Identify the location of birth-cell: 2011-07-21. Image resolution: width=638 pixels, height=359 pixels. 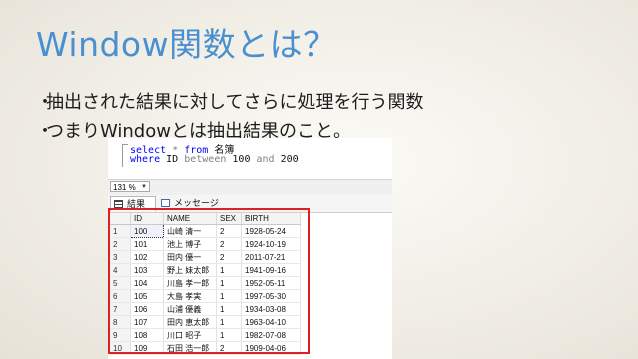
(271, 257).